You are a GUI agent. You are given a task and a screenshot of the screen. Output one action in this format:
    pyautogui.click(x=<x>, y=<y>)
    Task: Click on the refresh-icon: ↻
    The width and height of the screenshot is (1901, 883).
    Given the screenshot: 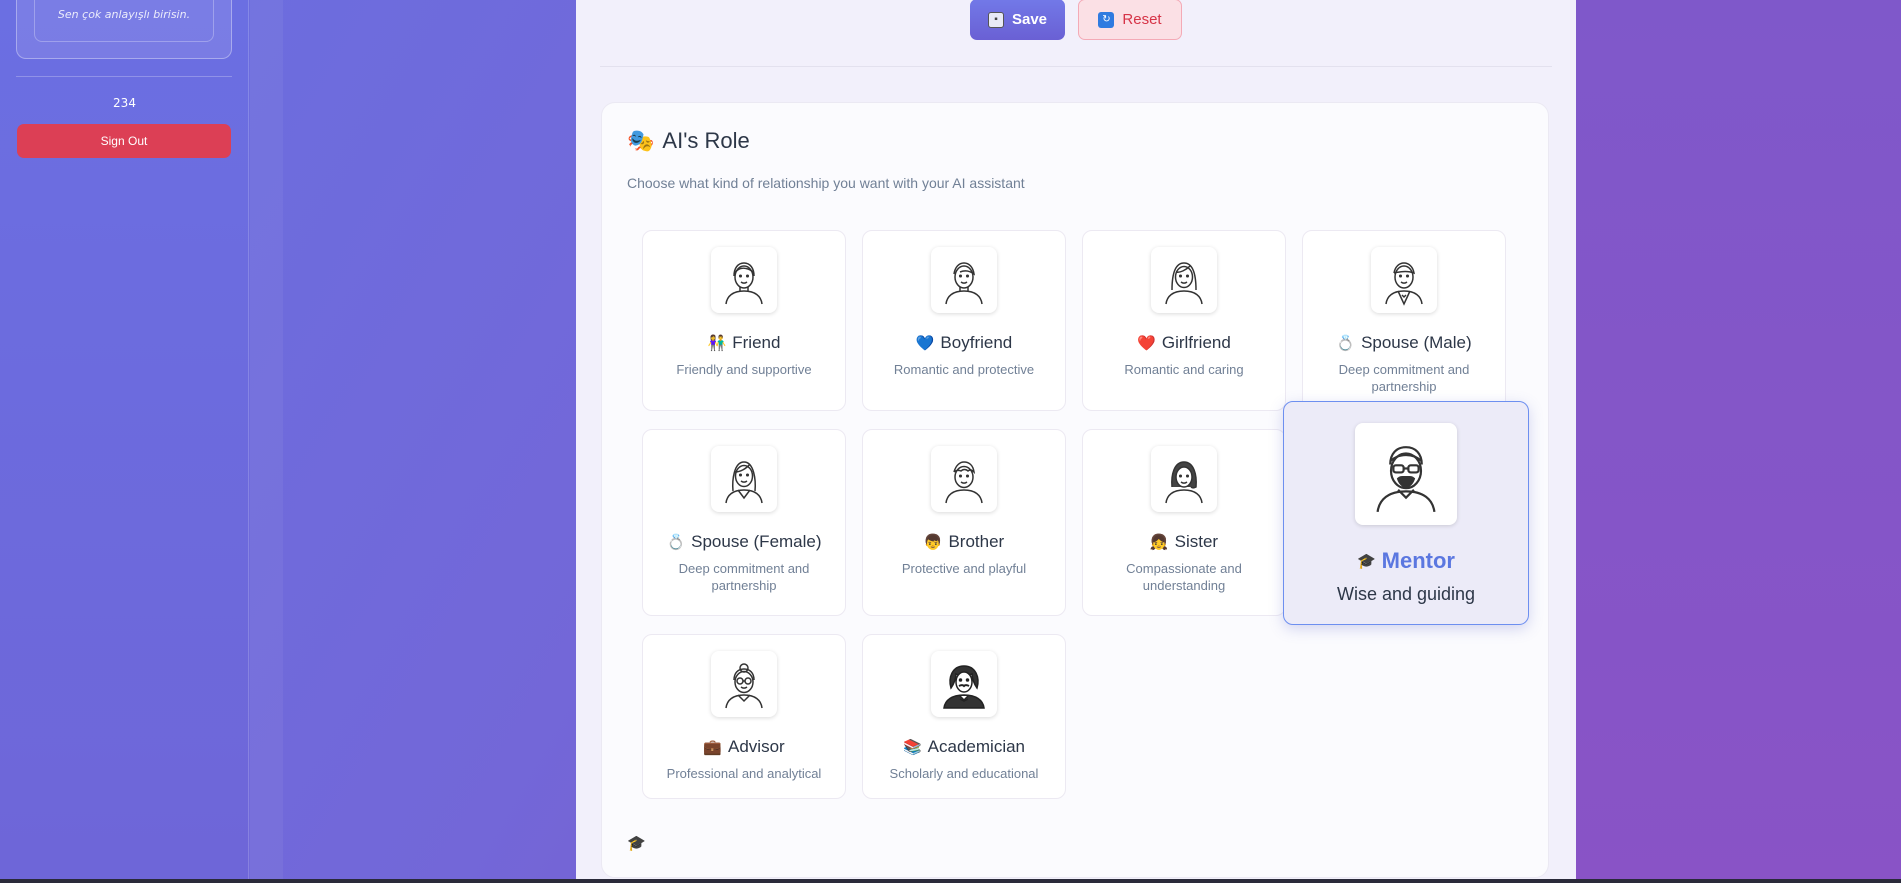 What is the action you would take?
    pyautogui.click(x=1106, y=19)
    